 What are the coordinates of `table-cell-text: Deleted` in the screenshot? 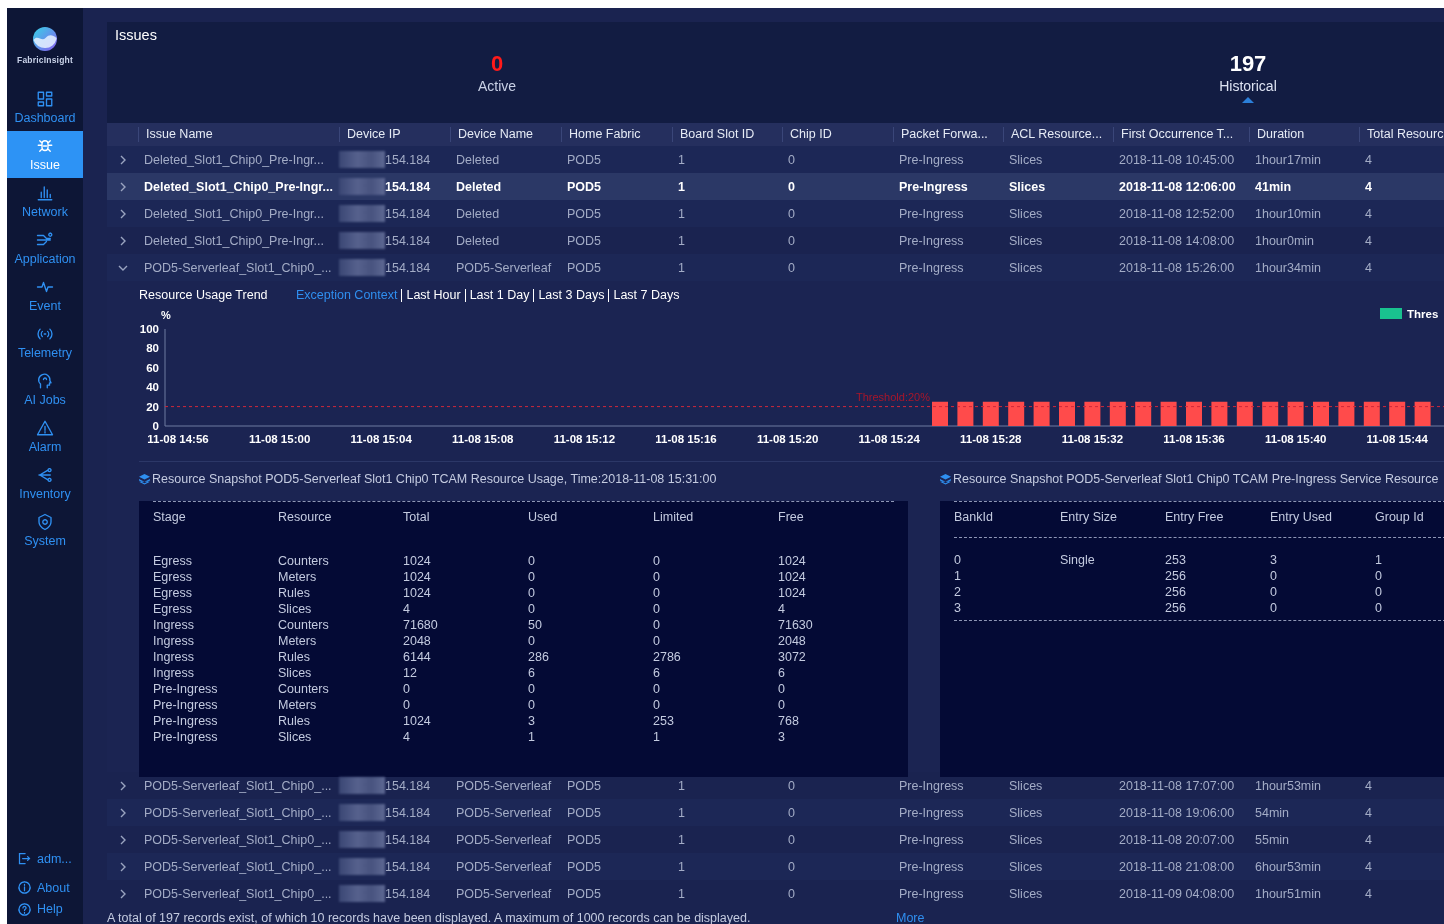 It's located at (479, 186).